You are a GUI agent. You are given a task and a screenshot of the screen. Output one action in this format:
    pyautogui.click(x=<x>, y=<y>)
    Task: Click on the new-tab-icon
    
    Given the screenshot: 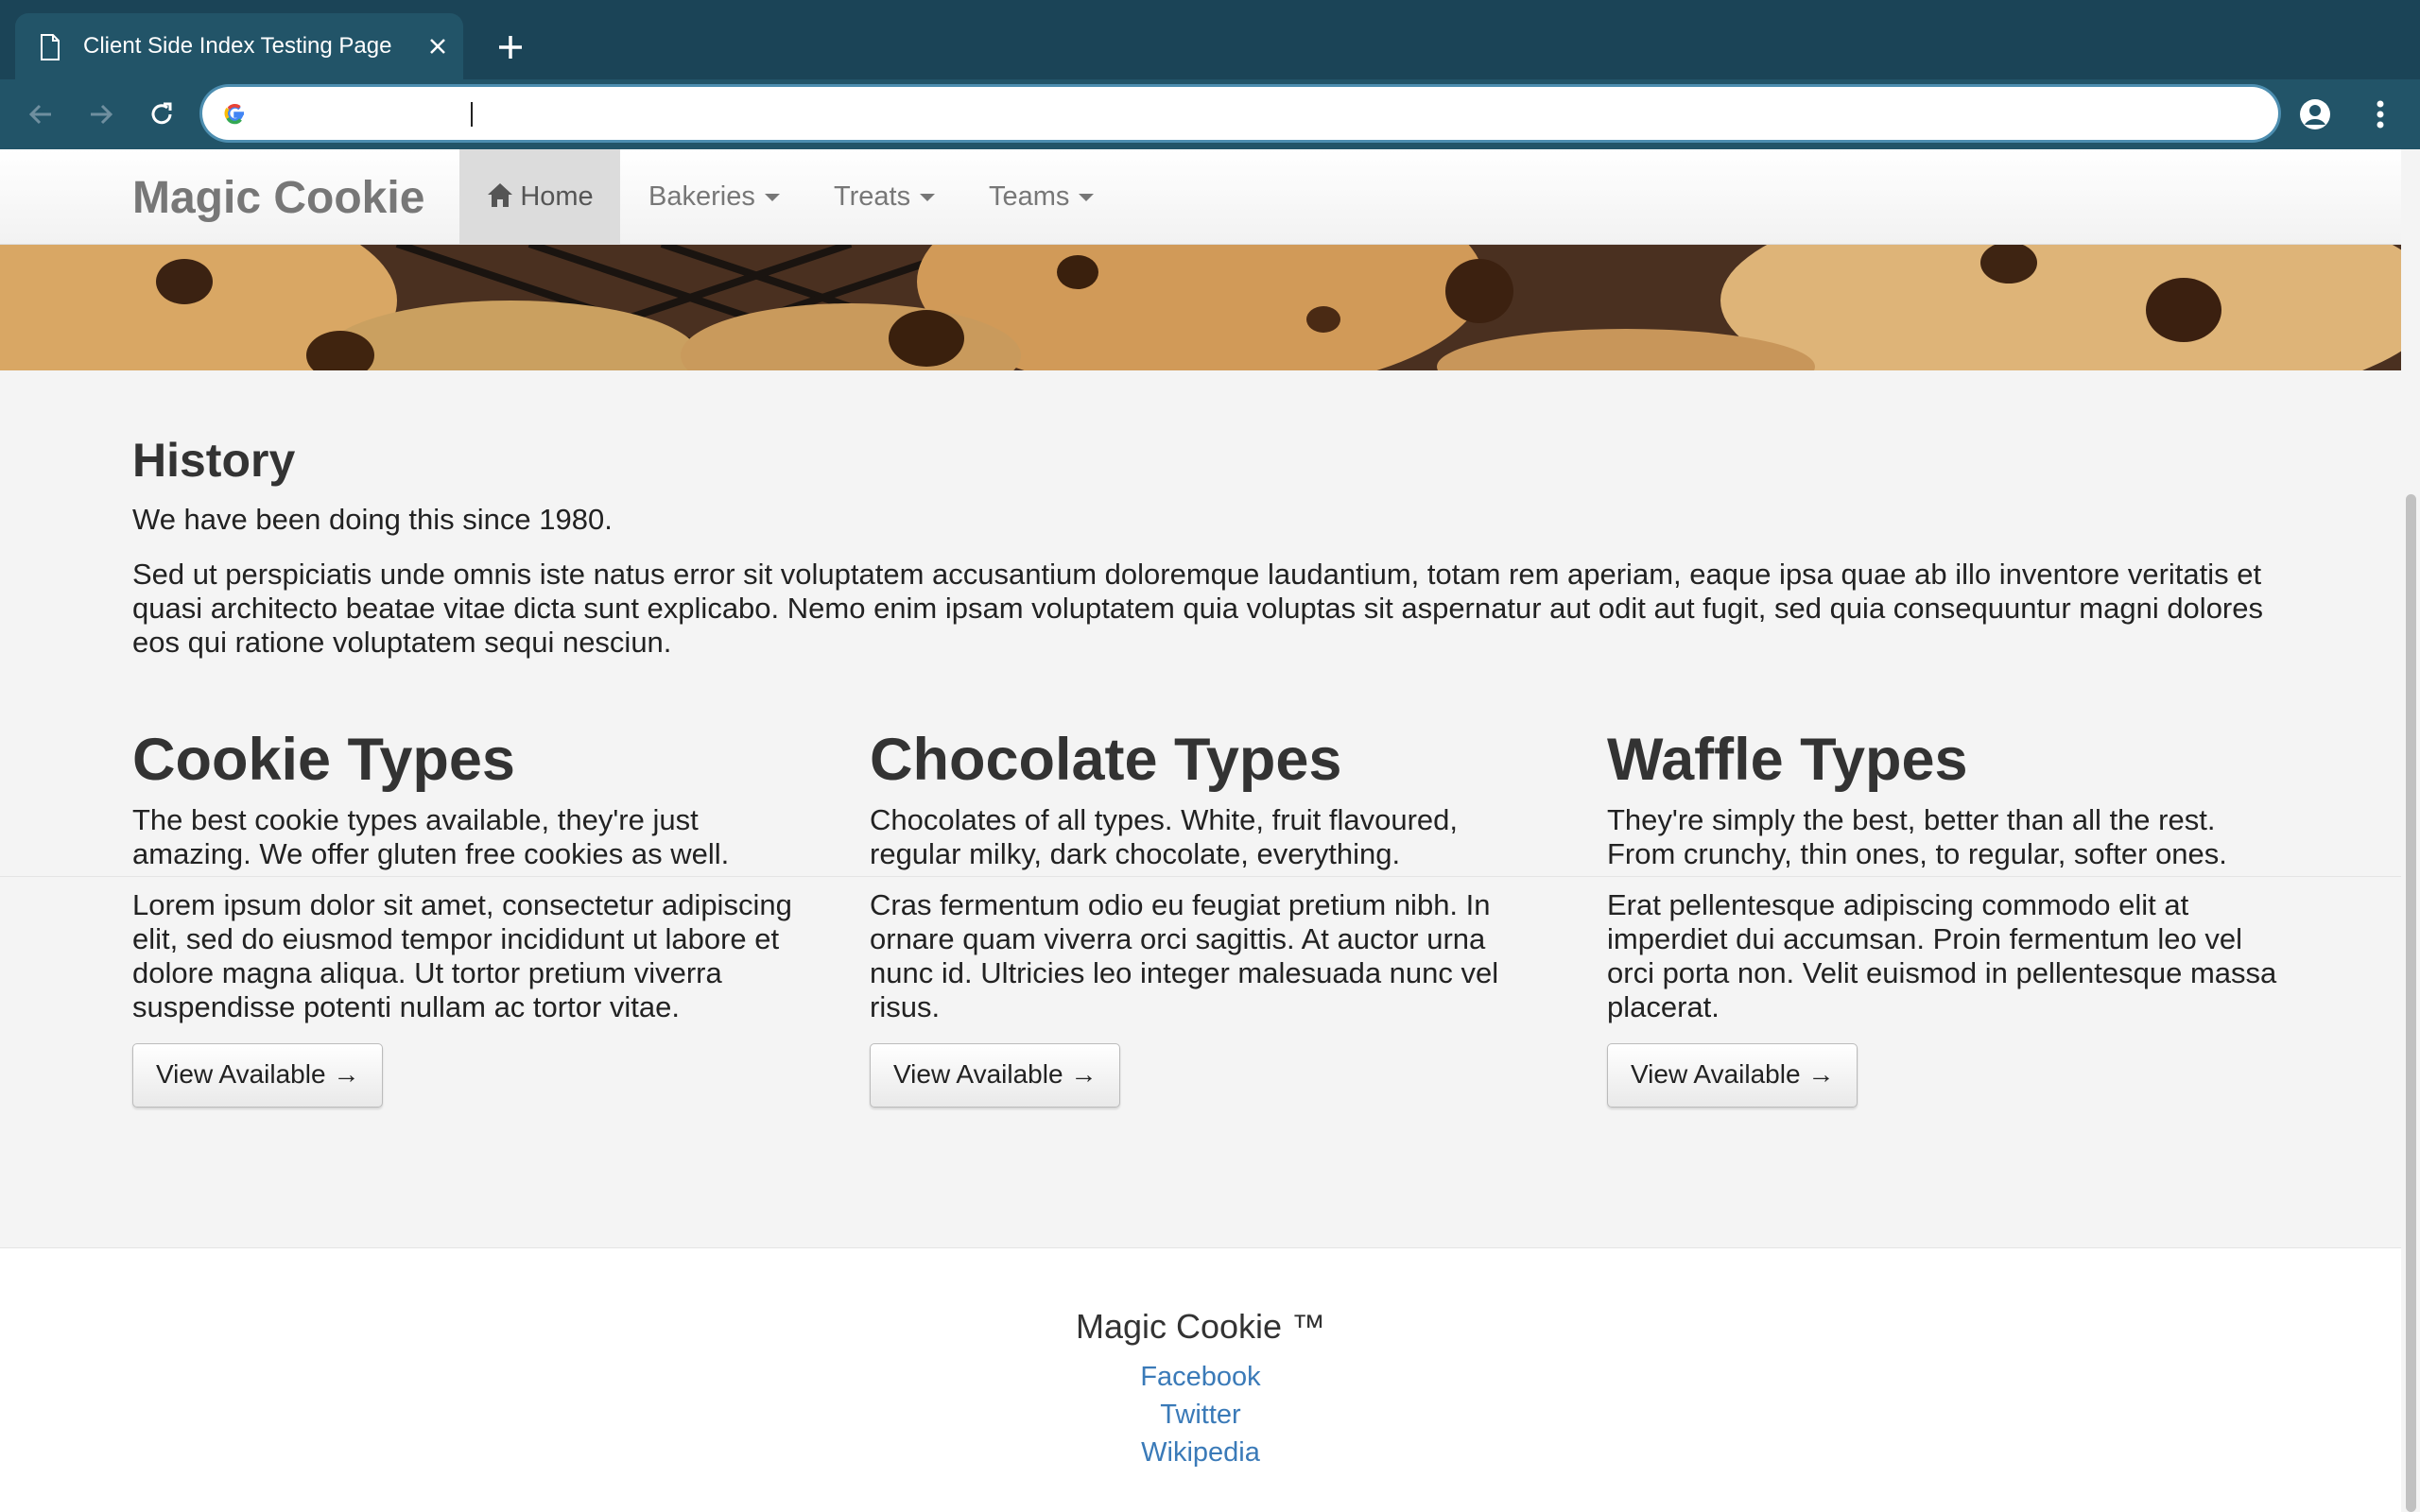 What is the action you would take?
    pyautogui.click(x=510, y=47)
    